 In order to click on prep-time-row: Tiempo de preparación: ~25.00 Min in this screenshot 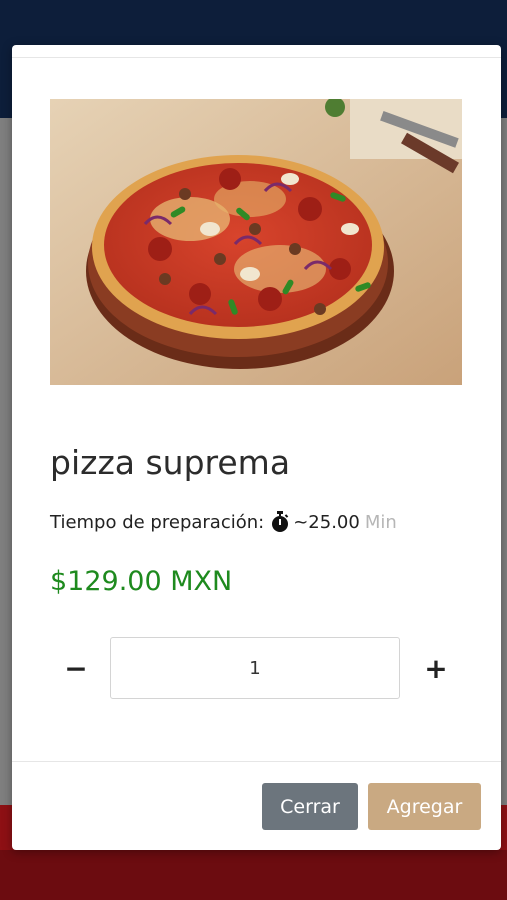, I will do `click(223, 522)`.